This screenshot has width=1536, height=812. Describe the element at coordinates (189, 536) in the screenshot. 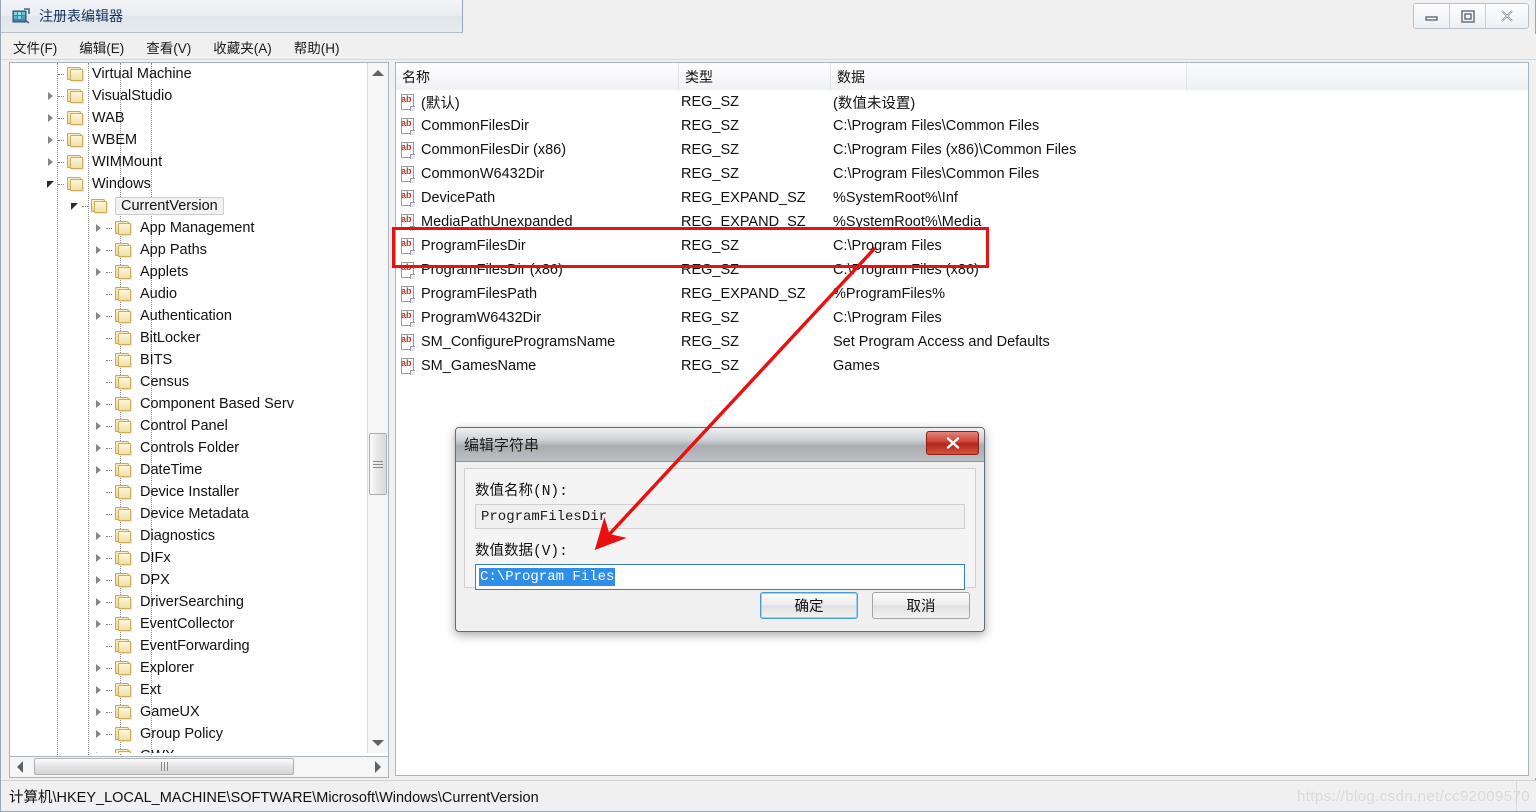

I see `tree-node-diagnostics: Diagnostics` at that location.